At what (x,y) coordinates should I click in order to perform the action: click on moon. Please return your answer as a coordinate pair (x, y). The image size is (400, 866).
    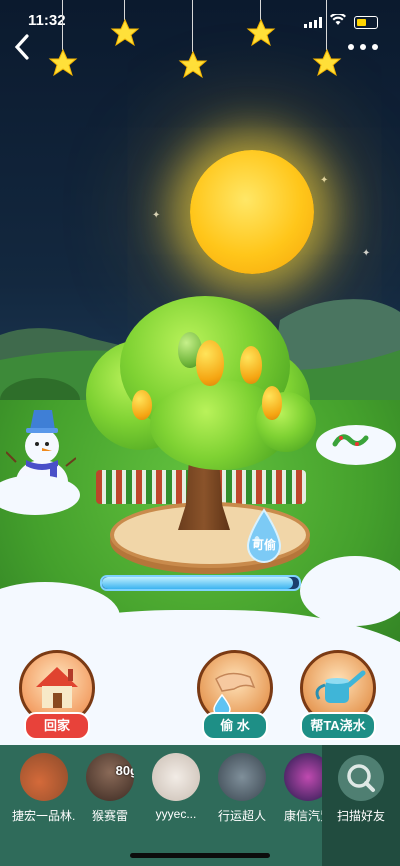
    Looking at the image, I should click on (252, 212).